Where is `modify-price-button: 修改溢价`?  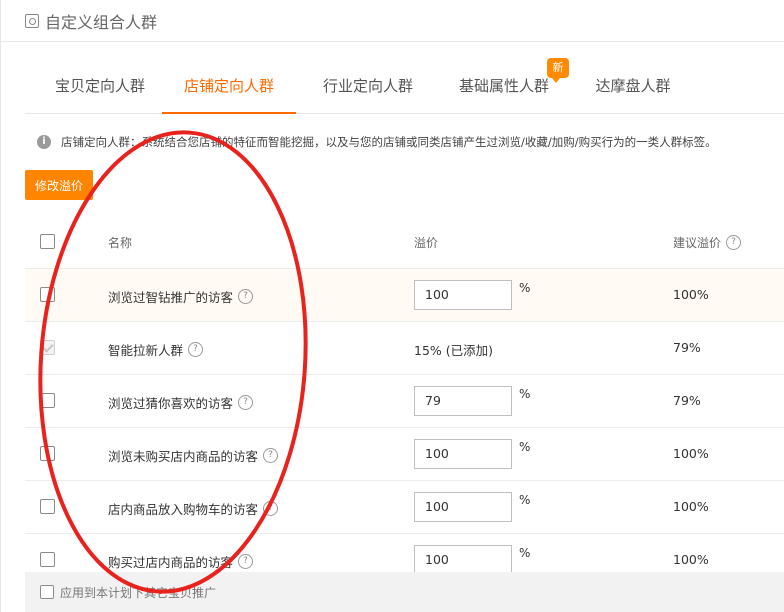 modify-price-button: 修改溢价 is located at coordinates (59, 185).